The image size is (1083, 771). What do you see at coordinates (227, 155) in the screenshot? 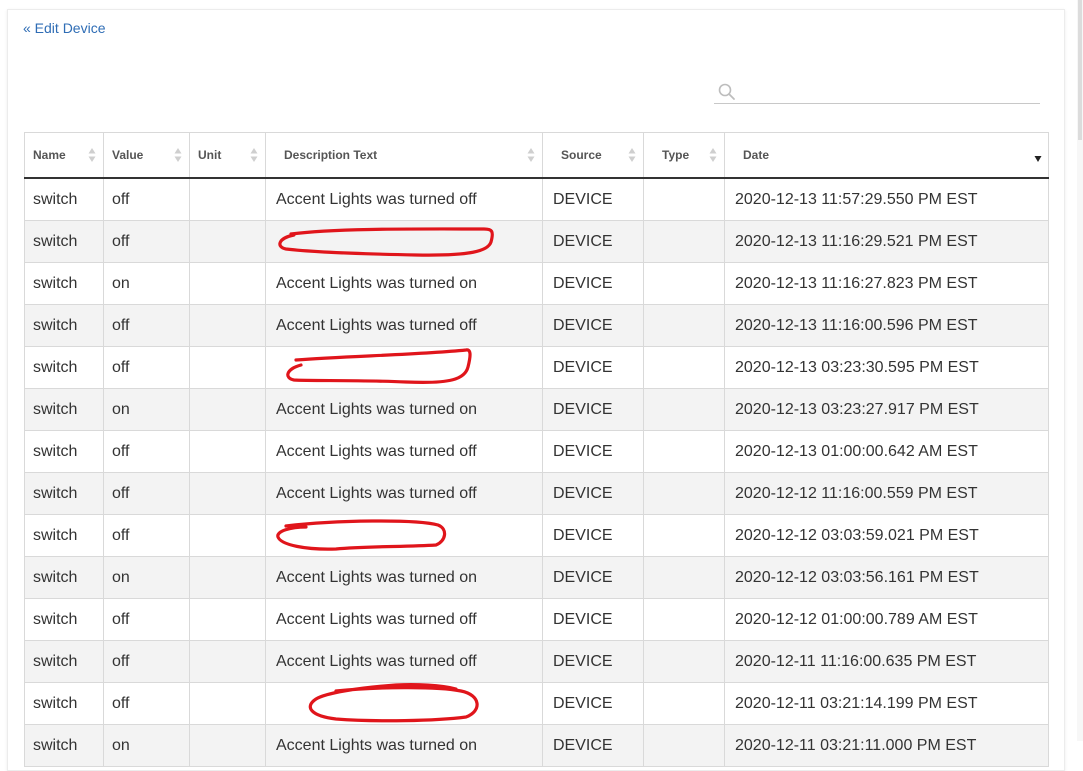
I see `column-header-unit: Unit` at bounding box center [227, 155].